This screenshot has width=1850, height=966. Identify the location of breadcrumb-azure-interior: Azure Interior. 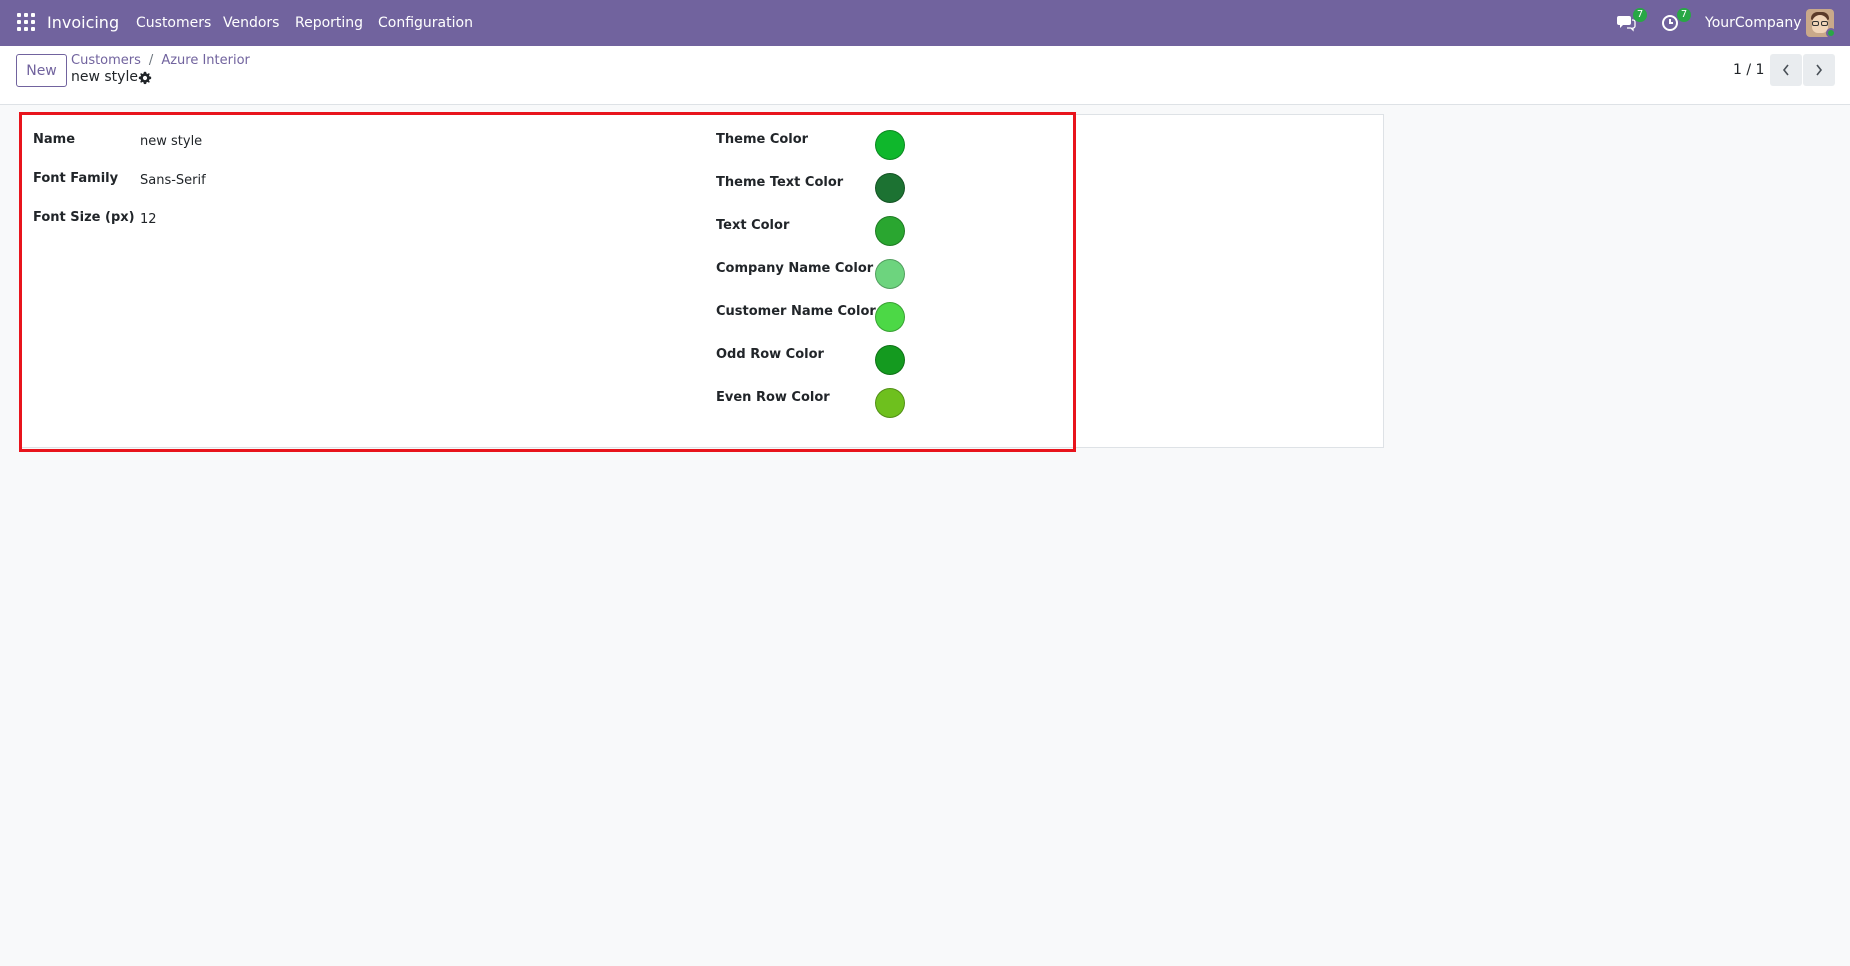
(205, 60).